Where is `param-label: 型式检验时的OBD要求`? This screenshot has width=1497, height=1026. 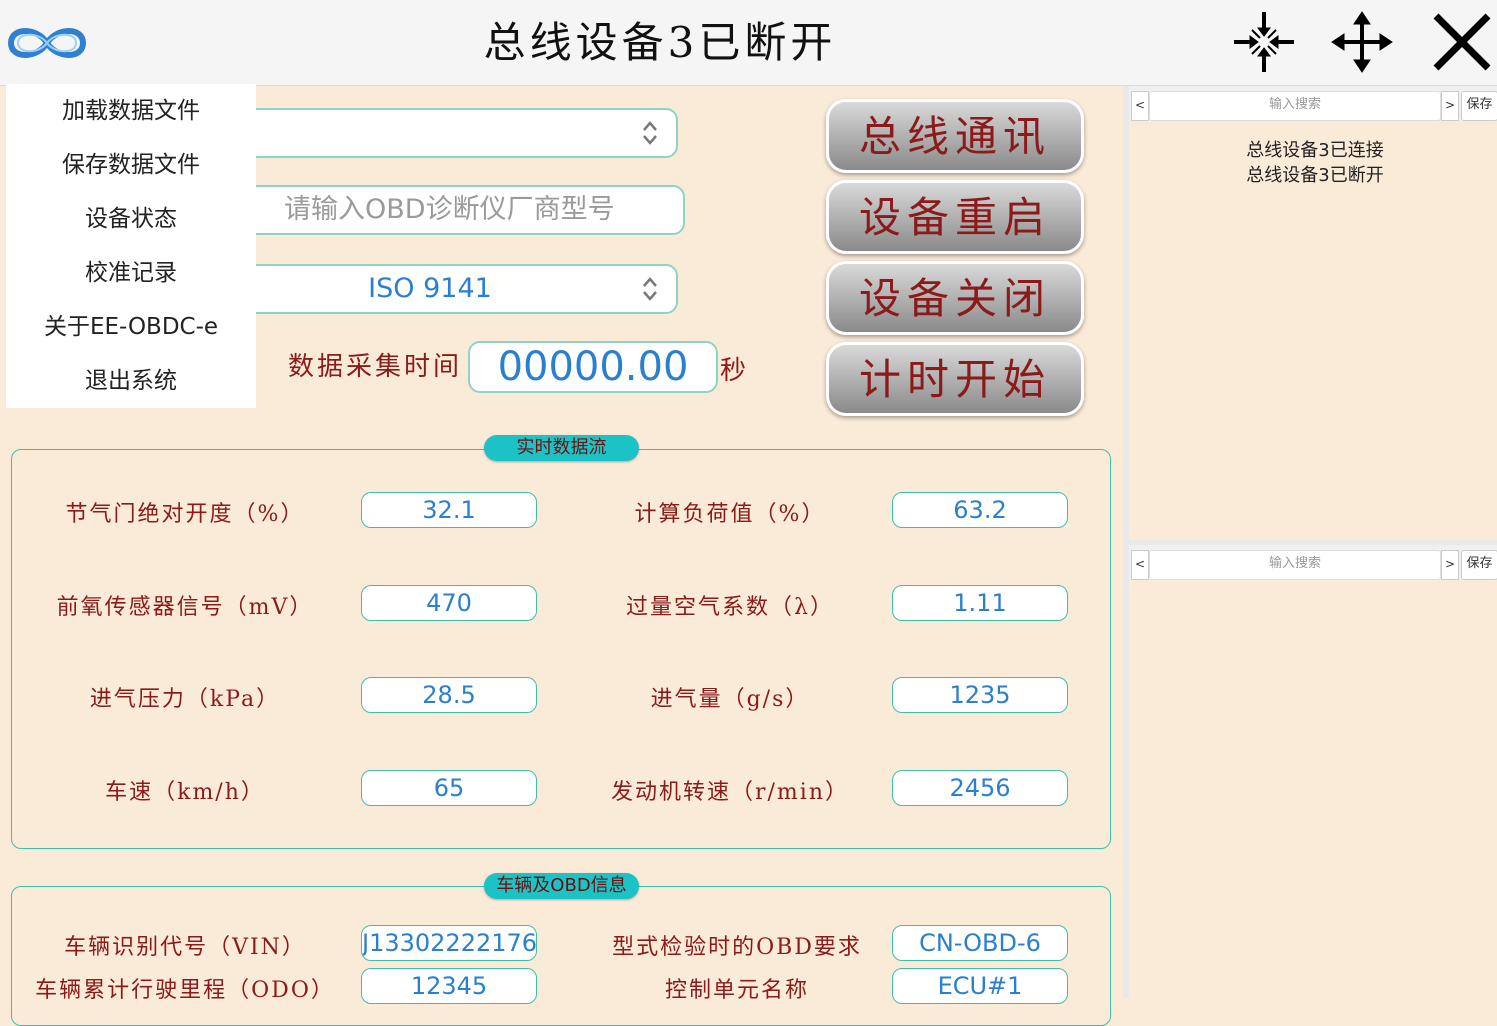 param-label: 型式检验时的OBD要求 is located at coordinates (737, 947).